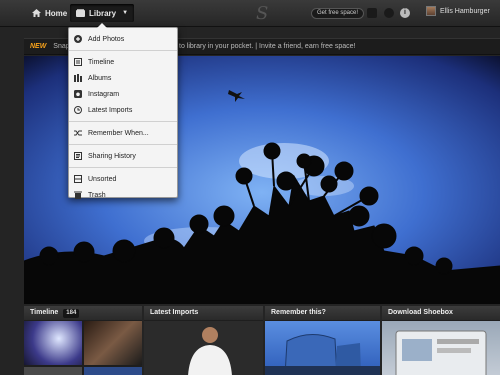 The width and height of the screenshot is (500, 375). Describe the element at coordinates (78, 133) in the screenshot. I see `shuffle-icon` at that location.